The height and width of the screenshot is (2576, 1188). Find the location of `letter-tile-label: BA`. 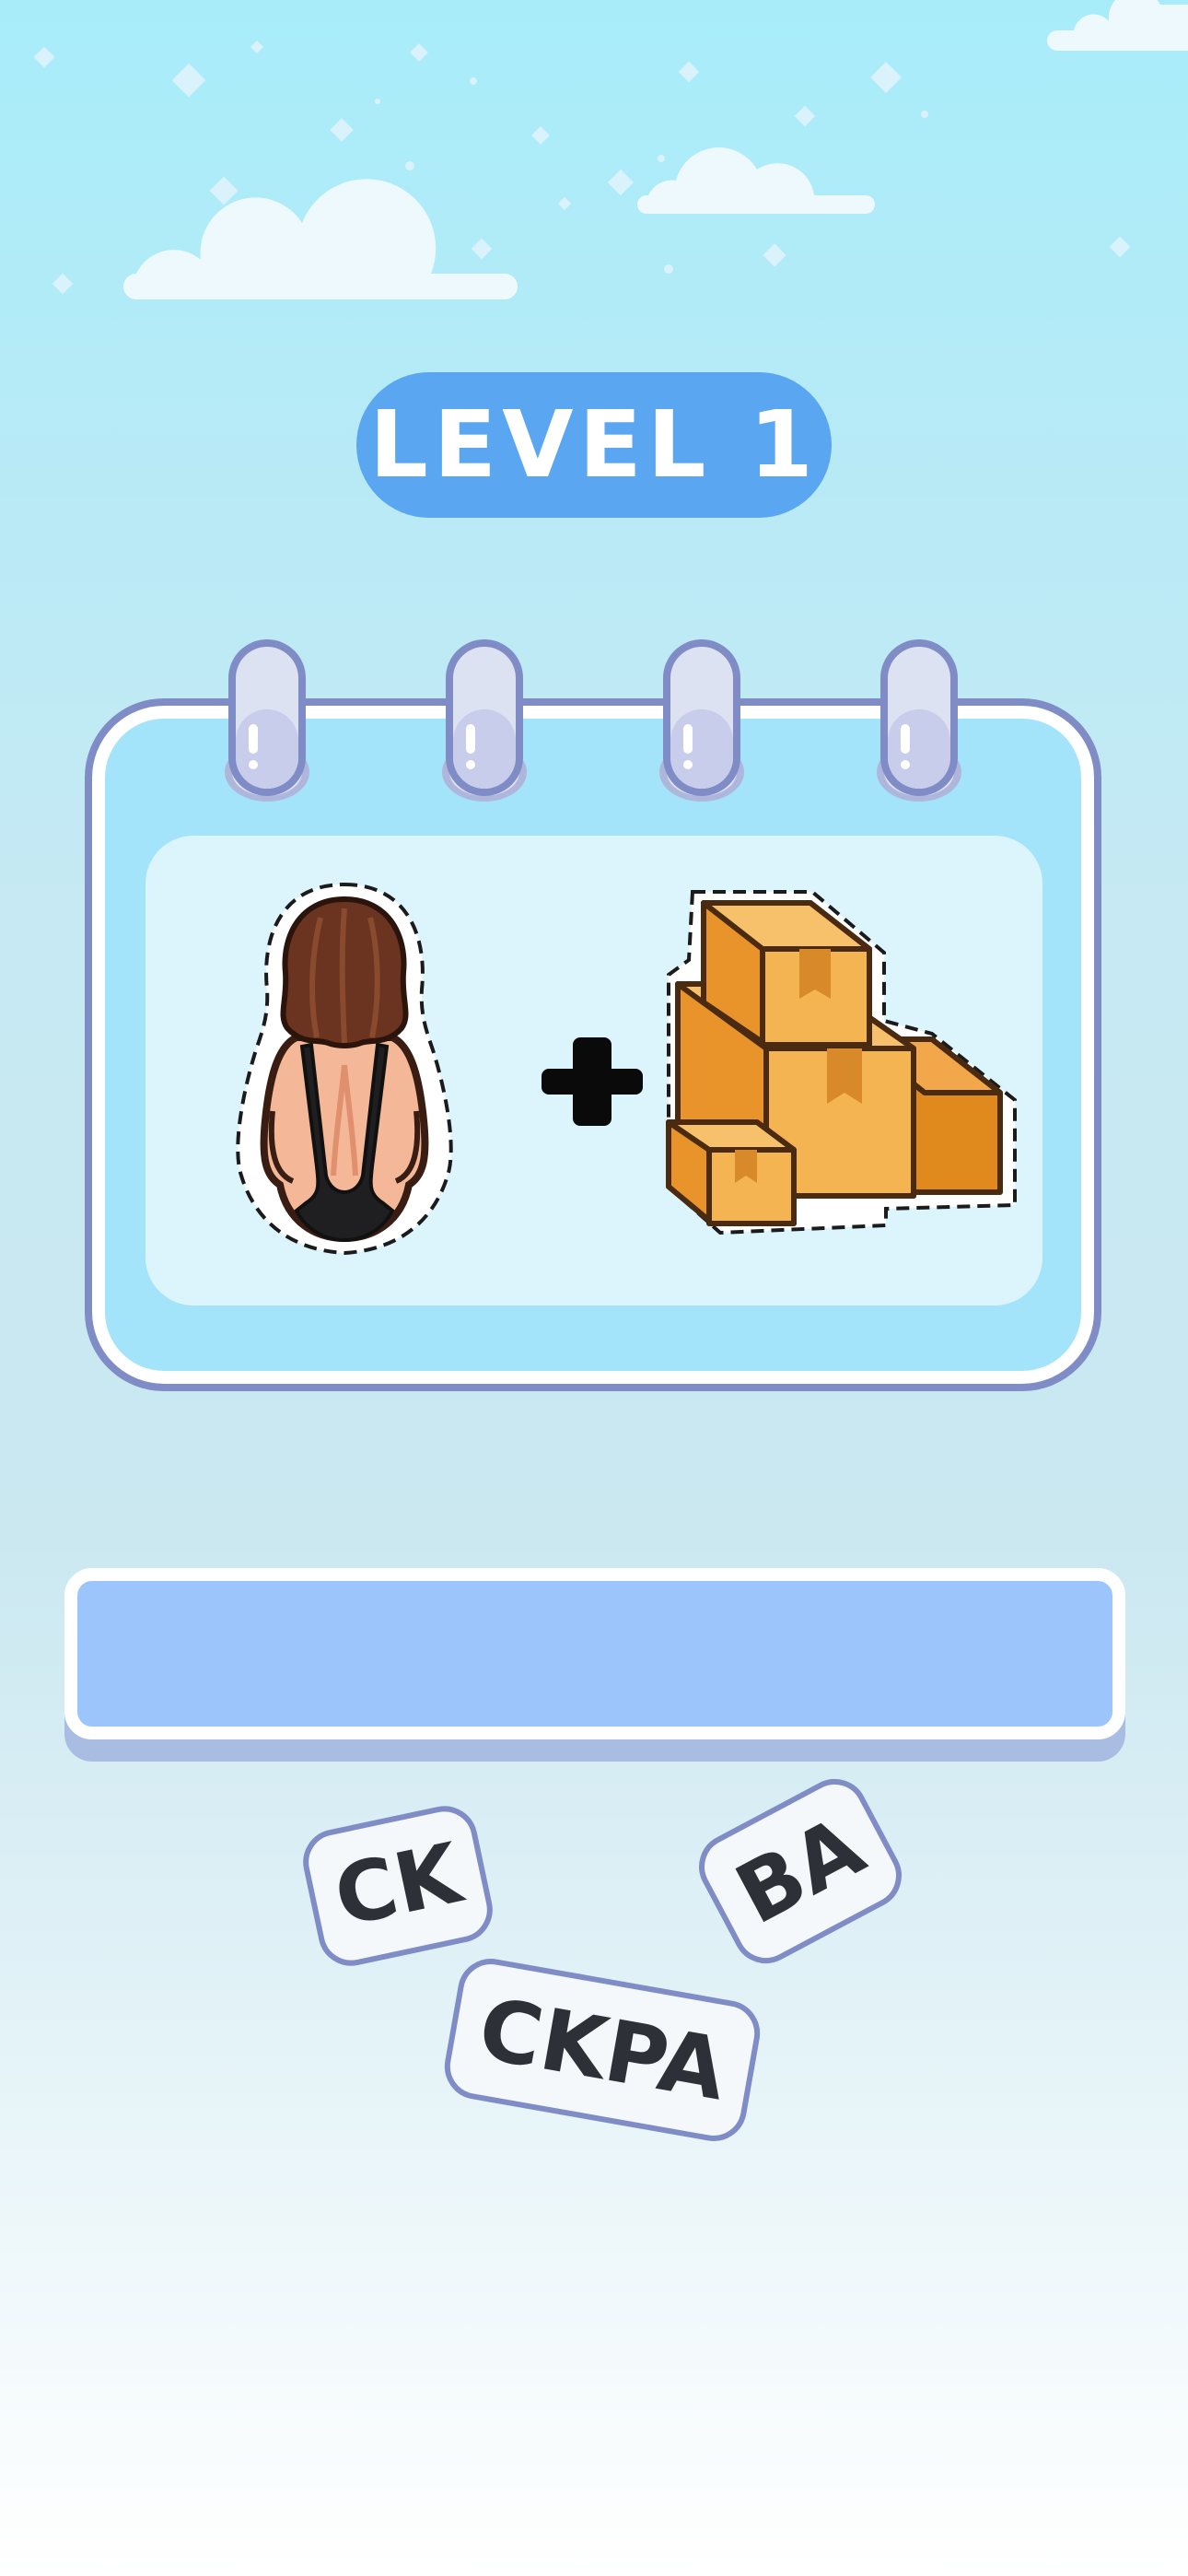

letter-tile-label: BA is located at coordinates (800, 1871).